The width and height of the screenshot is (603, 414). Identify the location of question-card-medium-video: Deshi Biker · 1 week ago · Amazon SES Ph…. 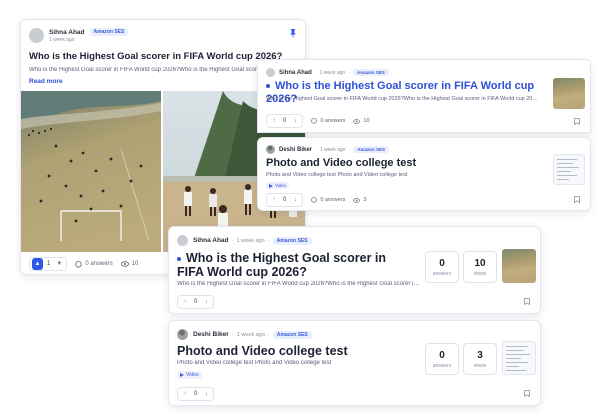
(424, 174).